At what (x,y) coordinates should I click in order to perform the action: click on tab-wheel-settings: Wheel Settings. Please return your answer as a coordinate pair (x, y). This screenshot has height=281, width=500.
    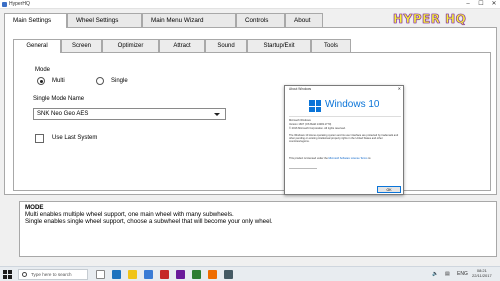
    Looking at the image, I should click on (104, 20).